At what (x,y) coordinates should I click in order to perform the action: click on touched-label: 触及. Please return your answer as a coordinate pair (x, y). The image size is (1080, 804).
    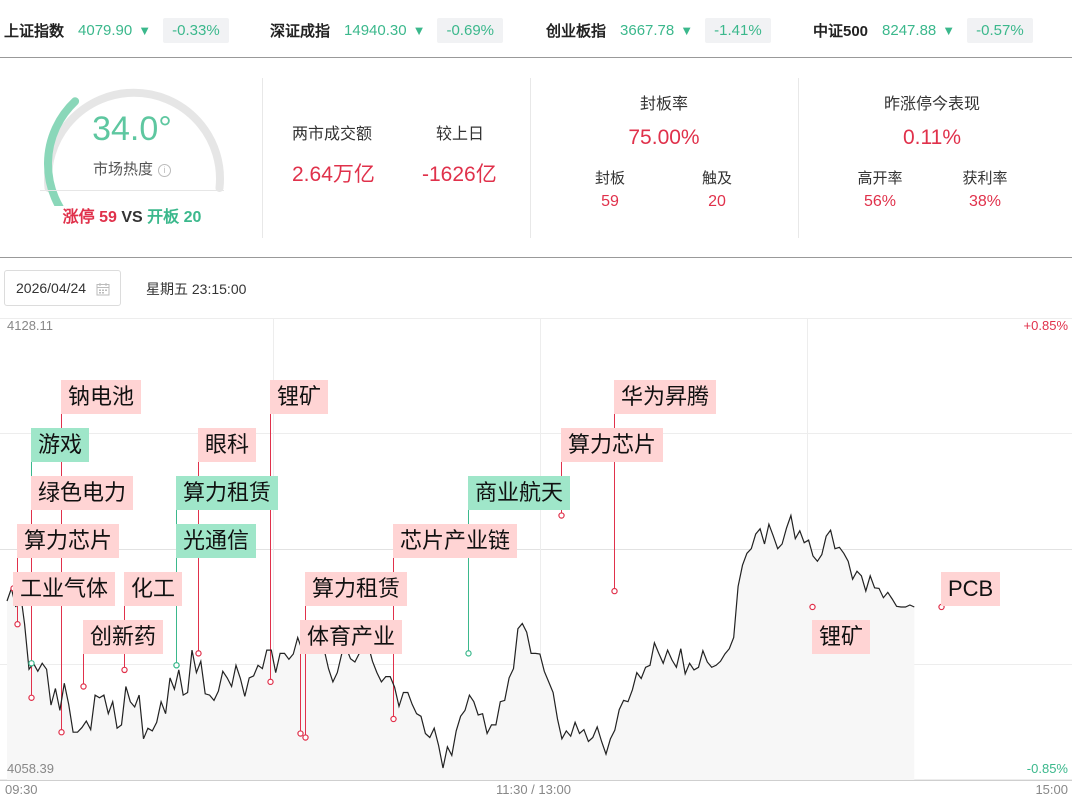
    Looking at the image, I should click on (716, 178).